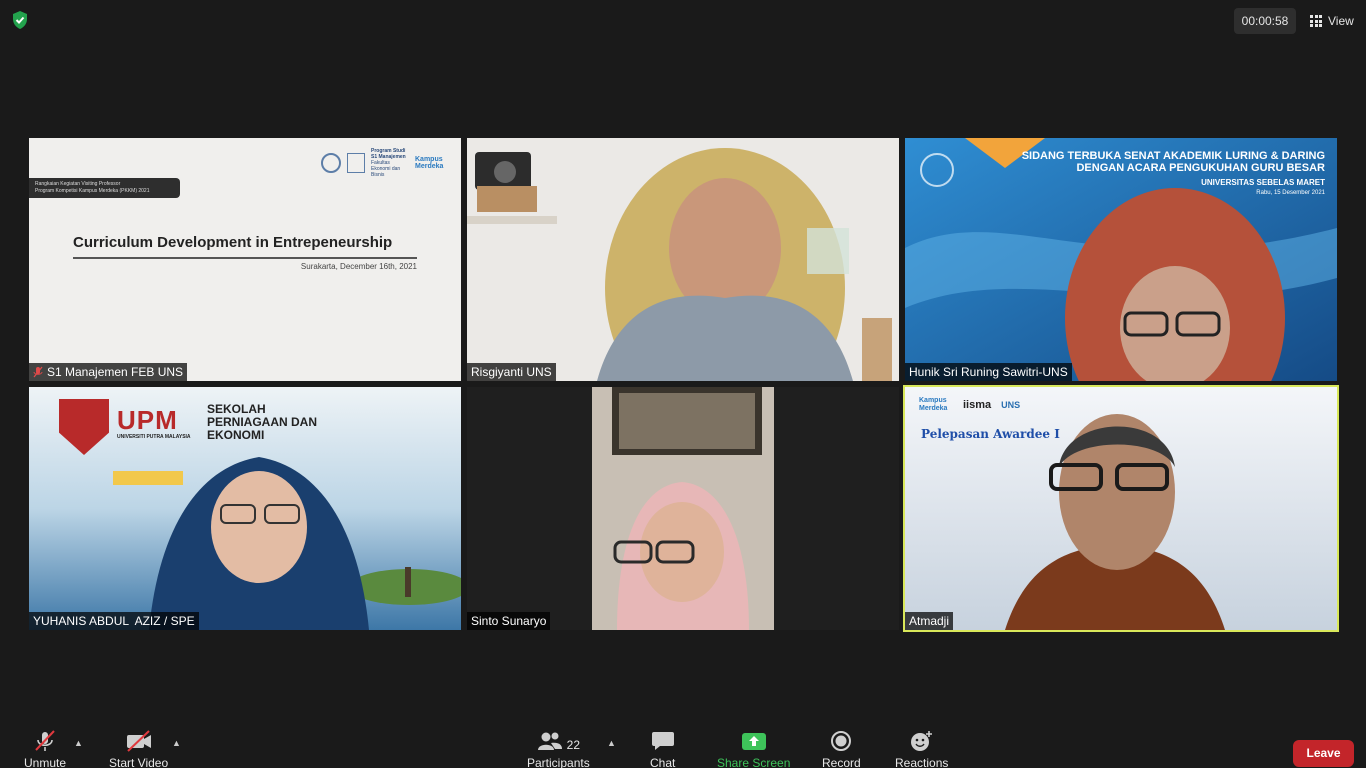  I want to click on reactions-smiley-icon, so click(921, 741).